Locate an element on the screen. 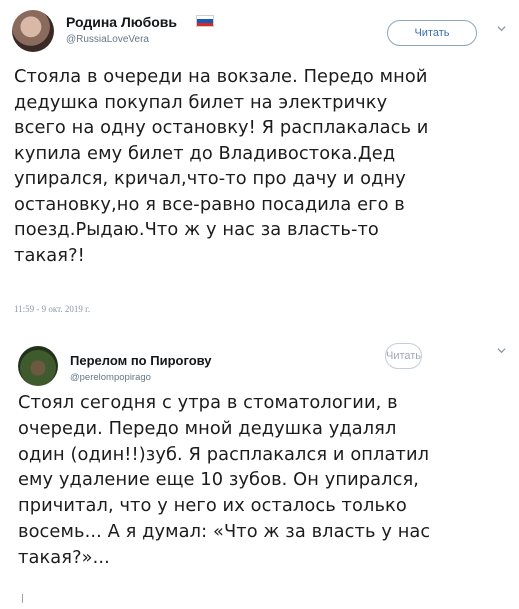 The height and width of the screenshot is (609, 519). tweet-timestamp: 11:59 - 9 окт. 2019 г. is located at coordinates (52, 309).